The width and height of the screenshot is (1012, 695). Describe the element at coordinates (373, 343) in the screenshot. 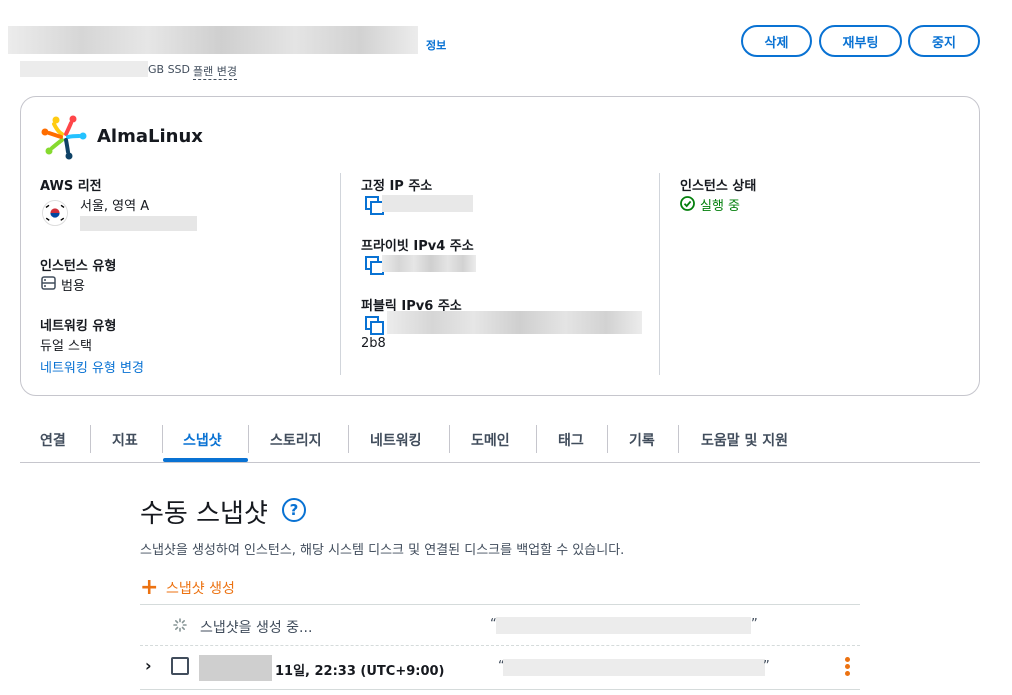

I see `public-ipv6-suffix: 2b8` at that location.